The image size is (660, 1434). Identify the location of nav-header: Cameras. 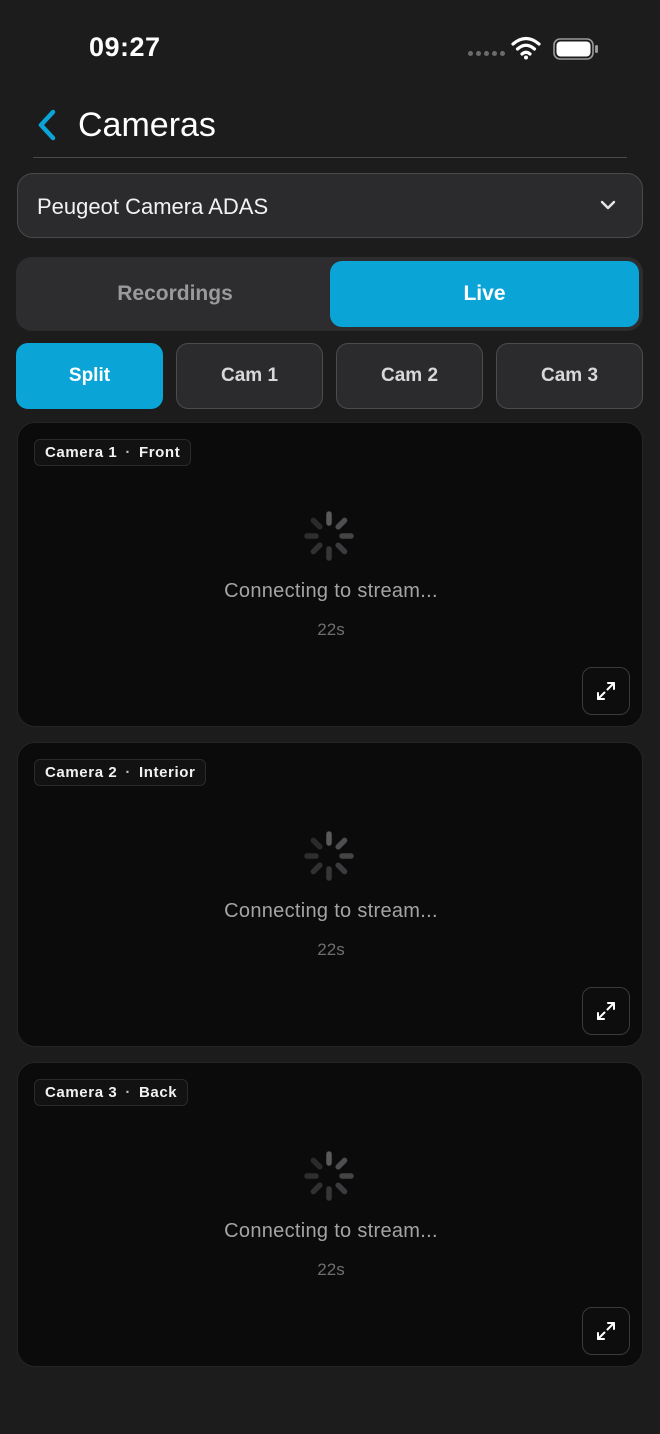
(330, 129).